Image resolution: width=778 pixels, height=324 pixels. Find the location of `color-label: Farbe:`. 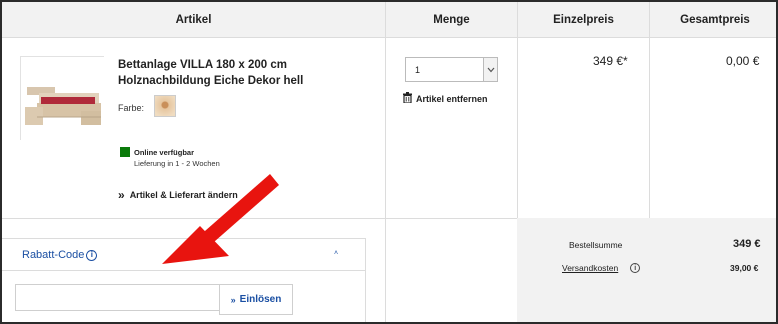

color-label: Farbe: is located at coordinates (131, 108).